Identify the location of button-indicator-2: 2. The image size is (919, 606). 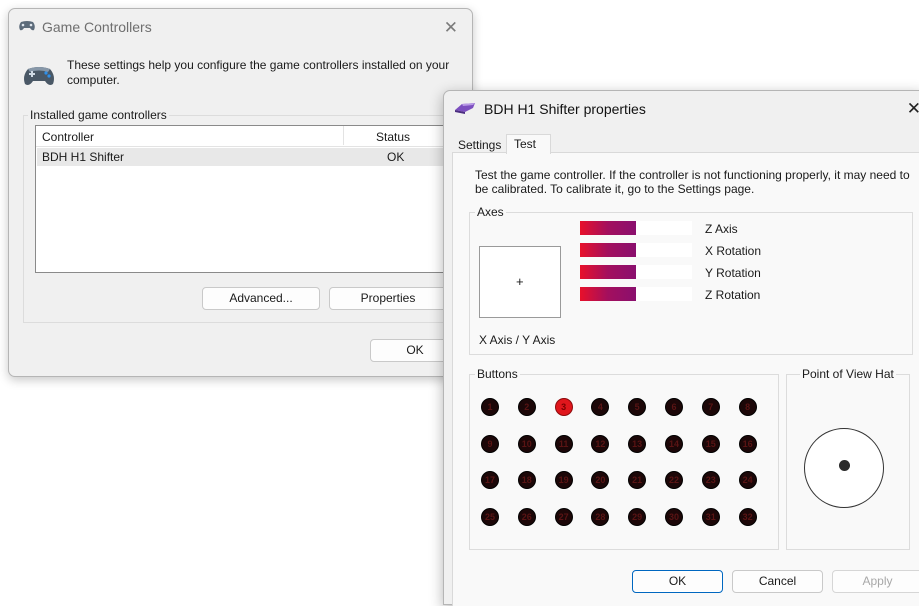
(526, 407).